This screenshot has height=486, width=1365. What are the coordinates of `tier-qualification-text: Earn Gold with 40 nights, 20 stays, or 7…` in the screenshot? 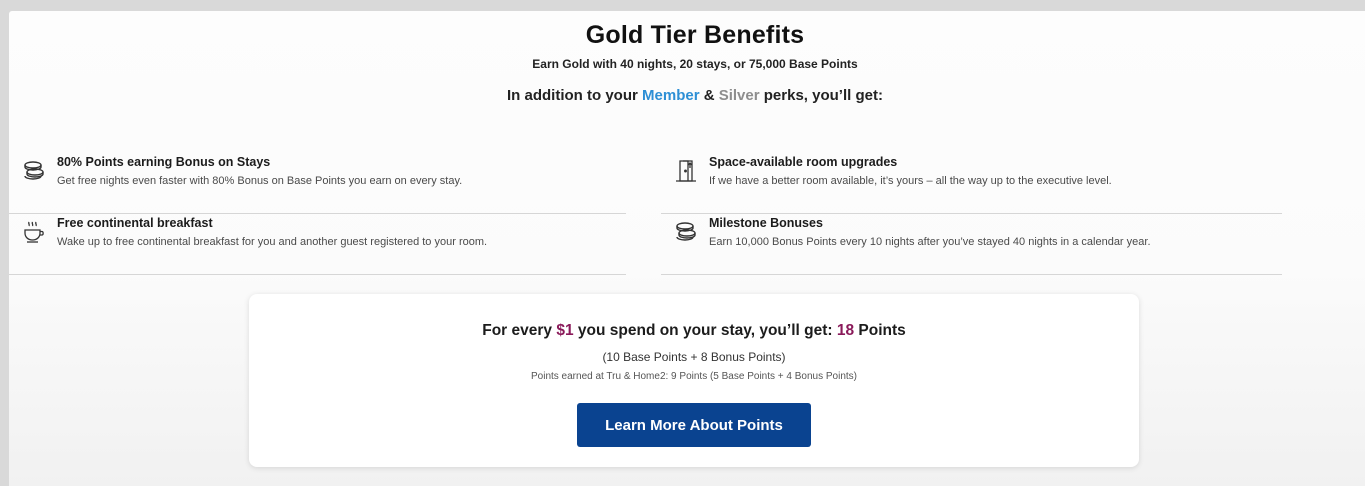 It's located at (695, 64).